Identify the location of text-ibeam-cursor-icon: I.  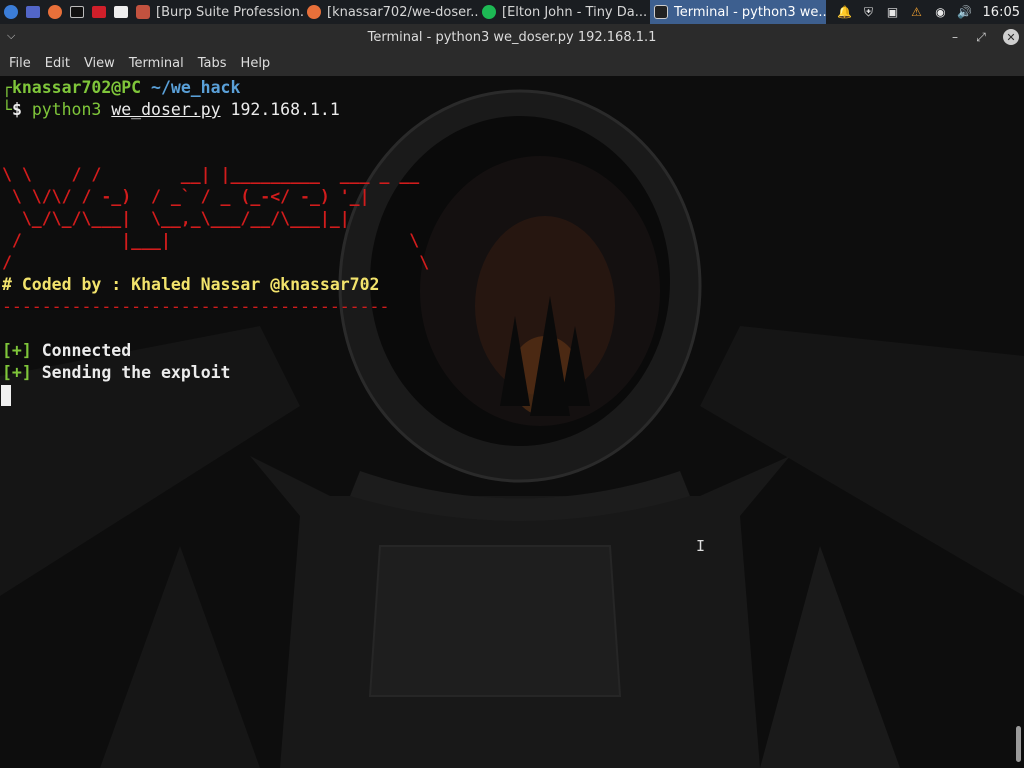
(701, 546).